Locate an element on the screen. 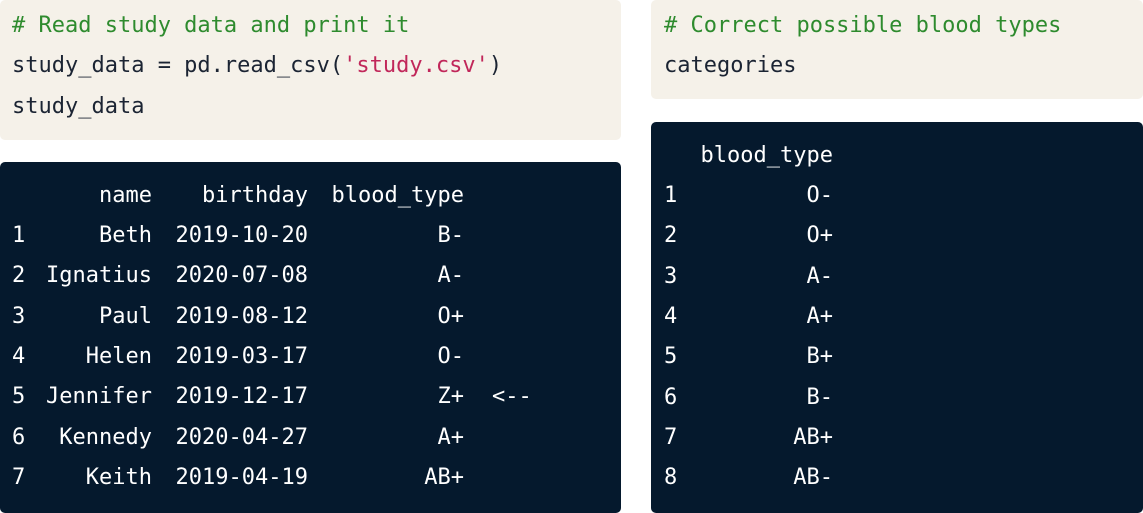 The image size is (1143, 513). left-code-comment: # Read study data and print it is located at coordinates (211, 25).